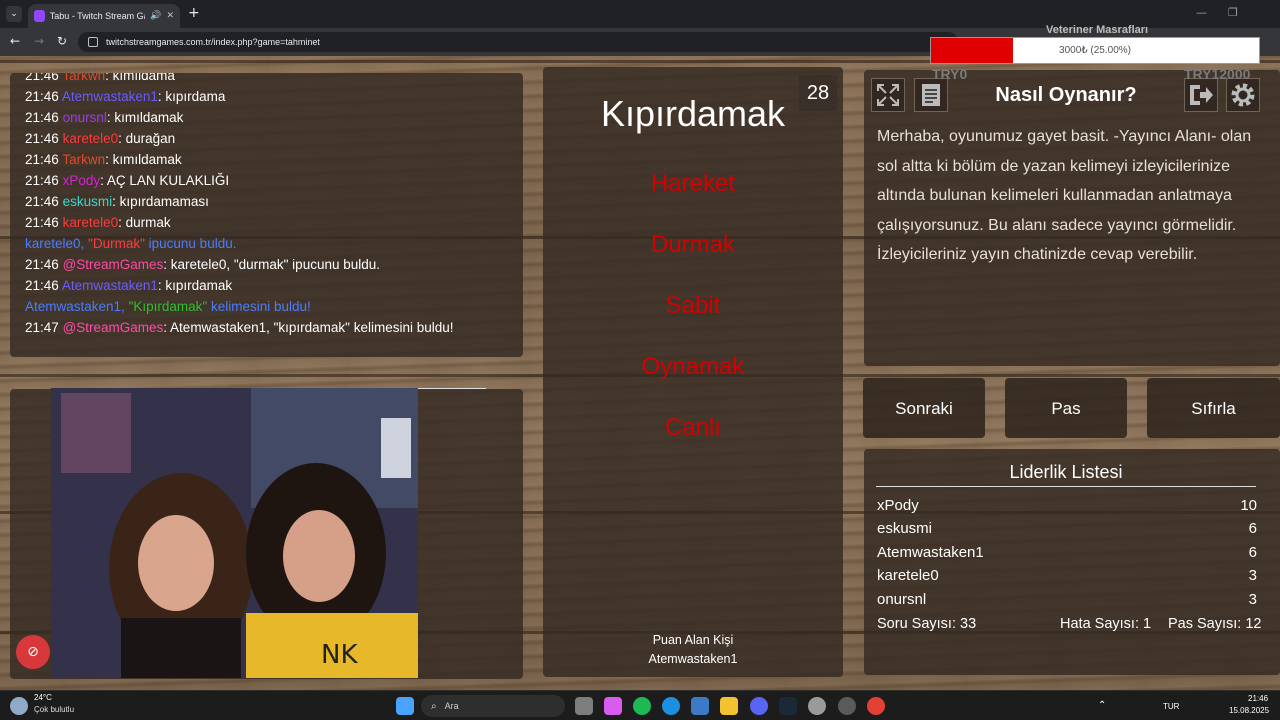  I want to click on fullscreen-icon, so click(888, 95).